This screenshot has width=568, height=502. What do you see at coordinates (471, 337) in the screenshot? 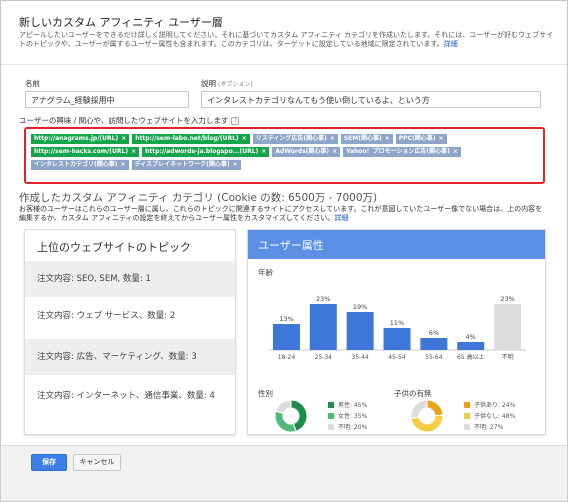
I see `age-bar-label: 4%` at bounding box center [471, 337].